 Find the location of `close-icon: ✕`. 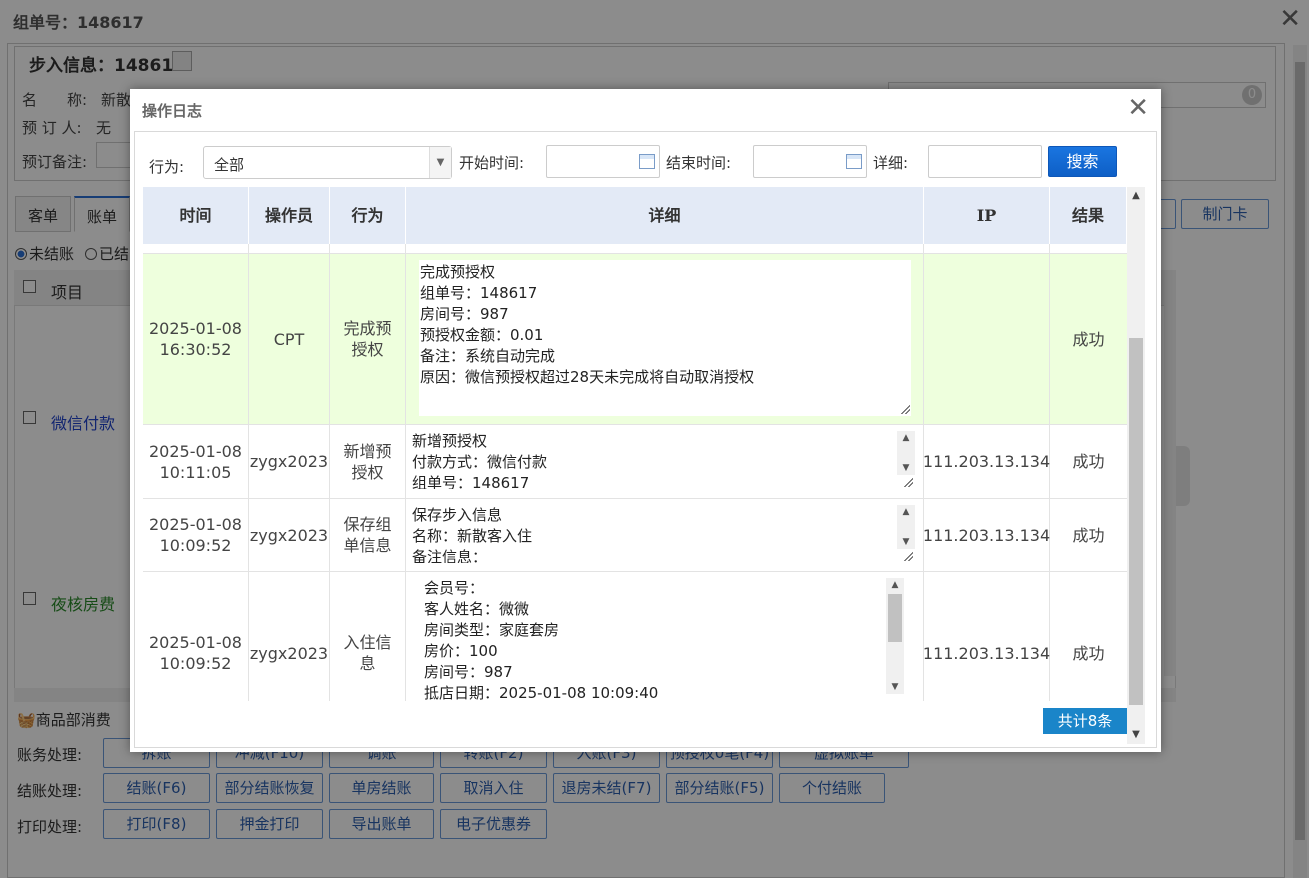

close-icon: ✕ is located at coordinates (1138, 108).